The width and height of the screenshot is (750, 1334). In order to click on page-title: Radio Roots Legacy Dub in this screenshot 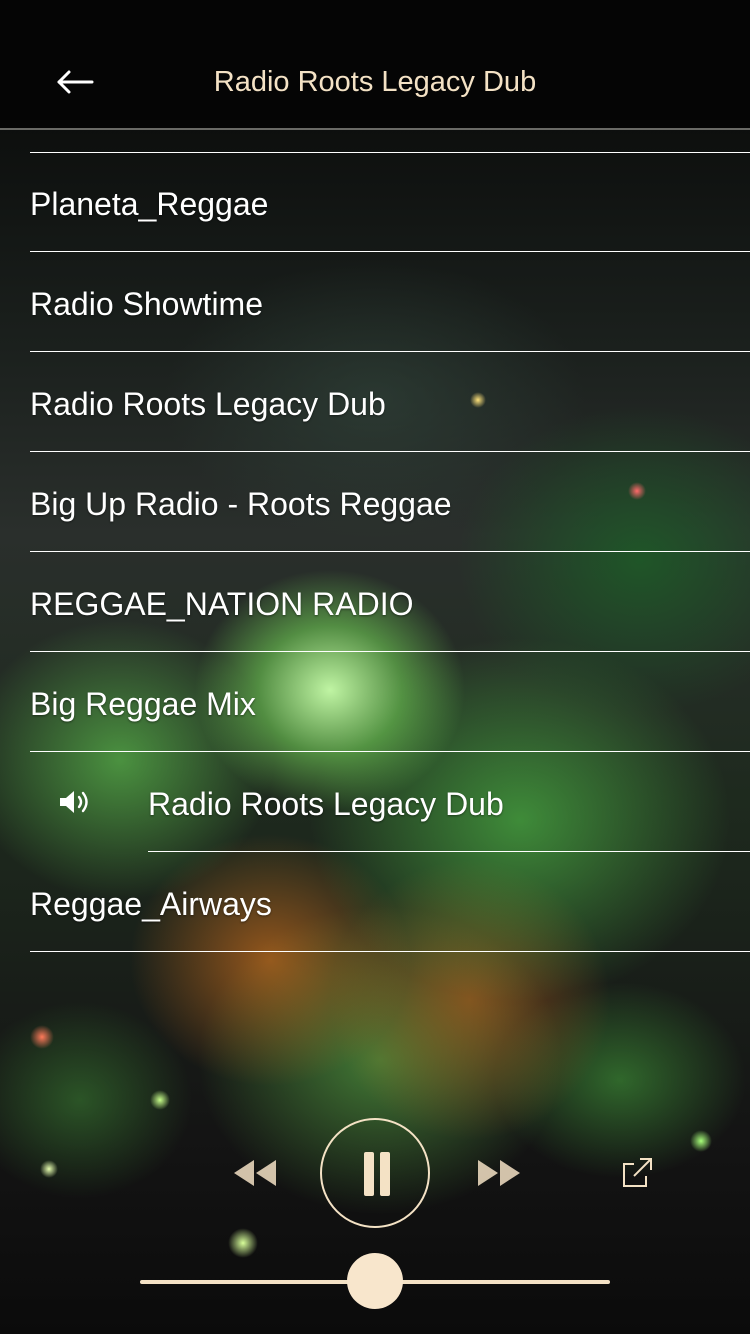, I will do `click(375, 82)`.